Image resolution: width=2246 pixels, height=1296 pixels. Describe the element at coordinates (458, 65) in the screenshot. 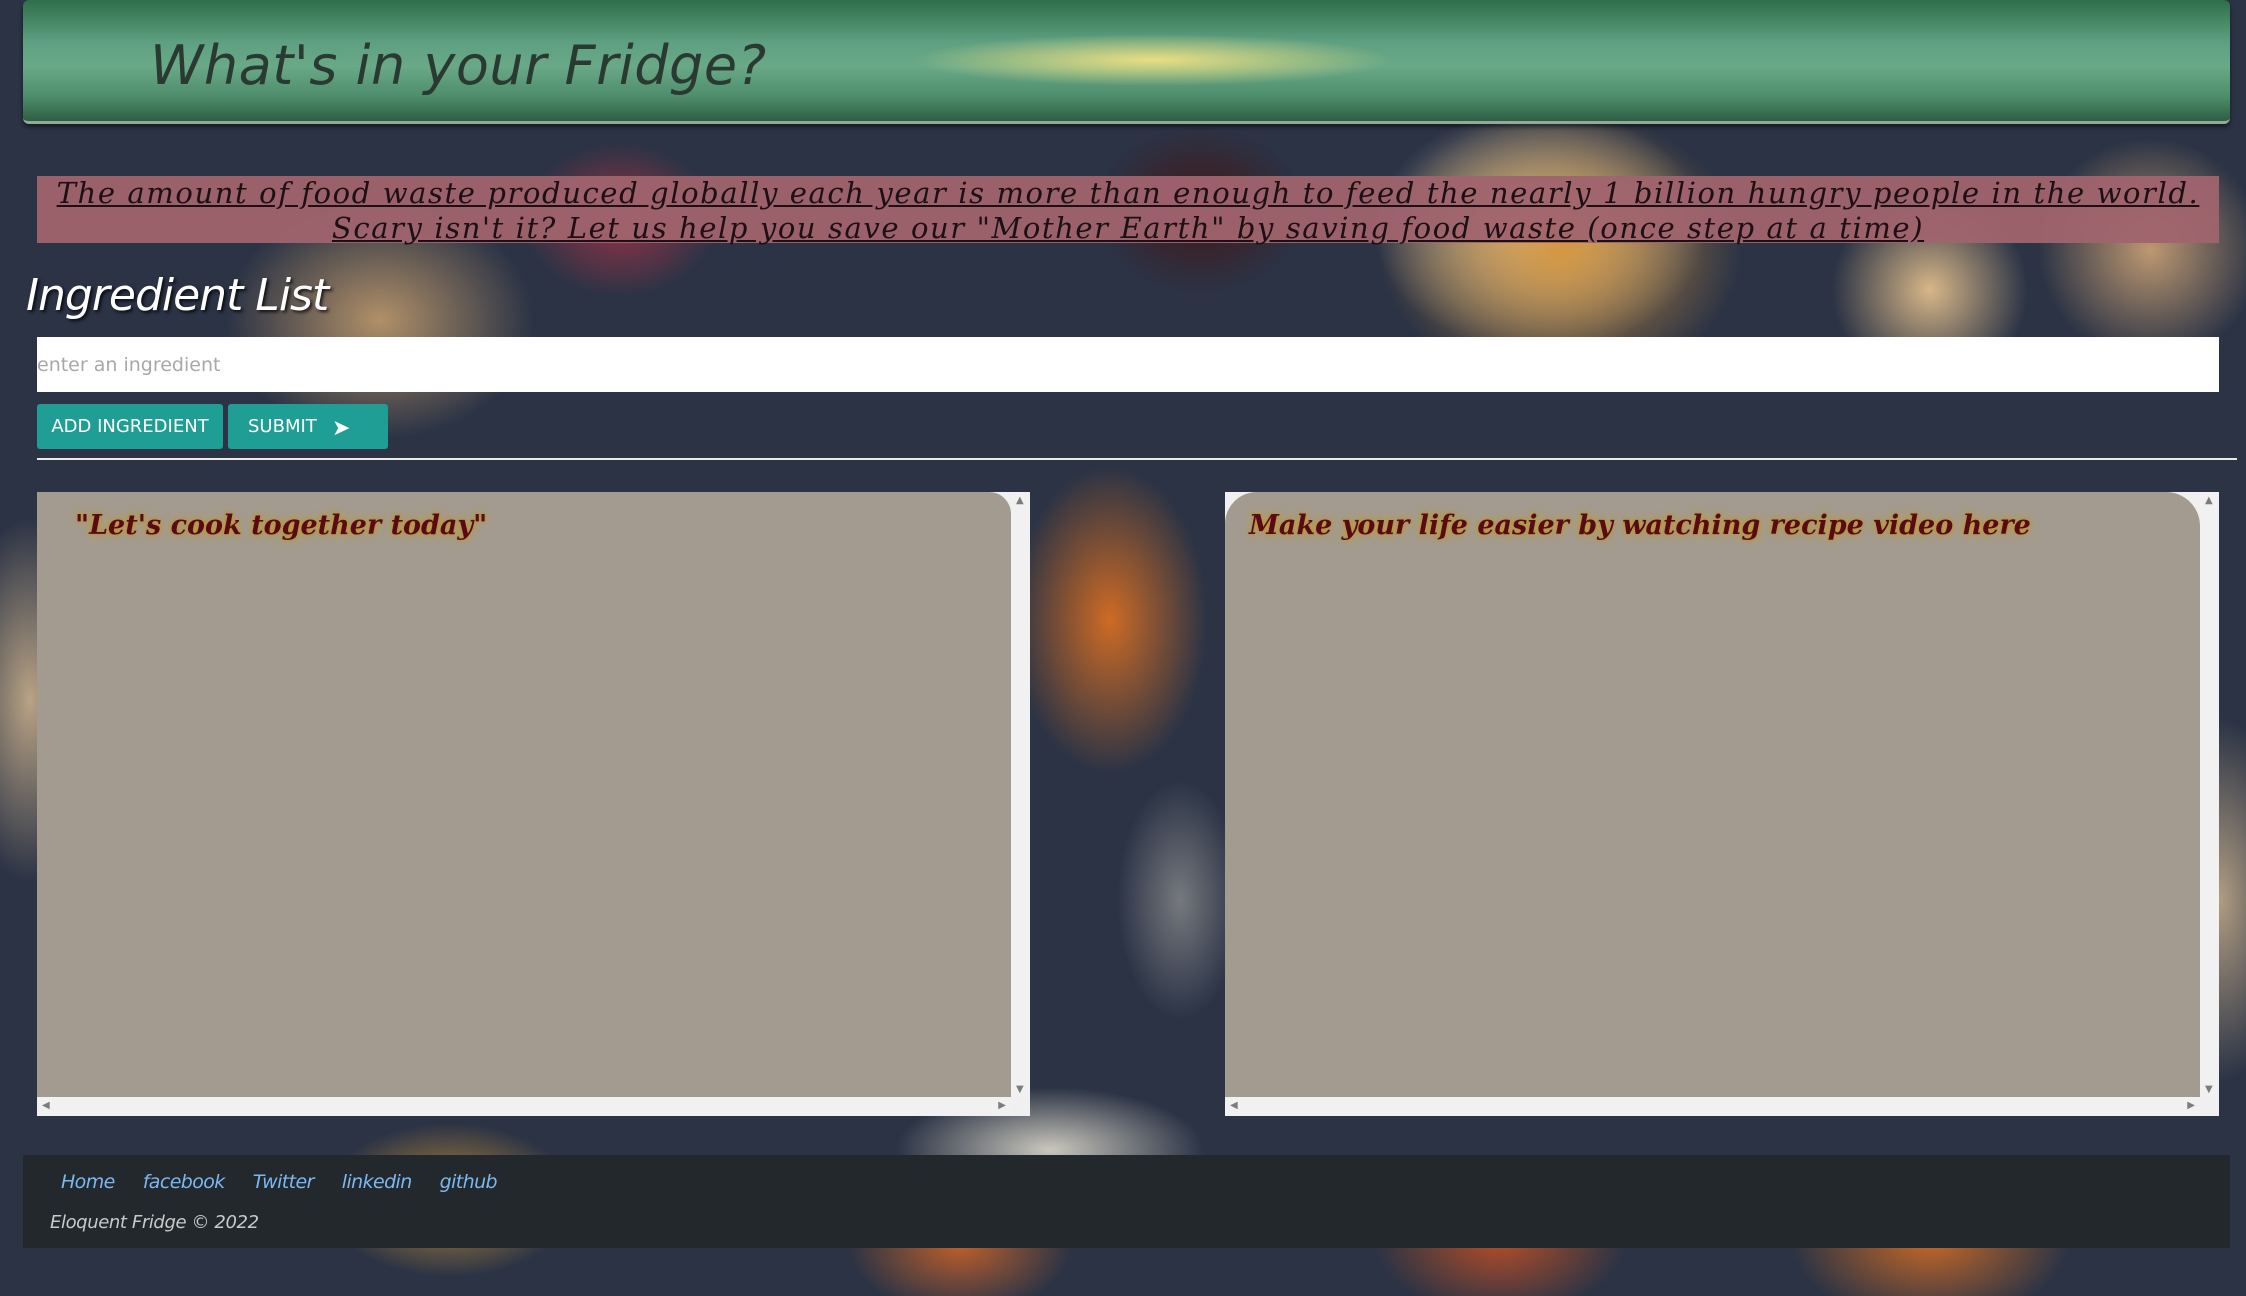

I see `page-title: What's in your Fridge?` at that location.